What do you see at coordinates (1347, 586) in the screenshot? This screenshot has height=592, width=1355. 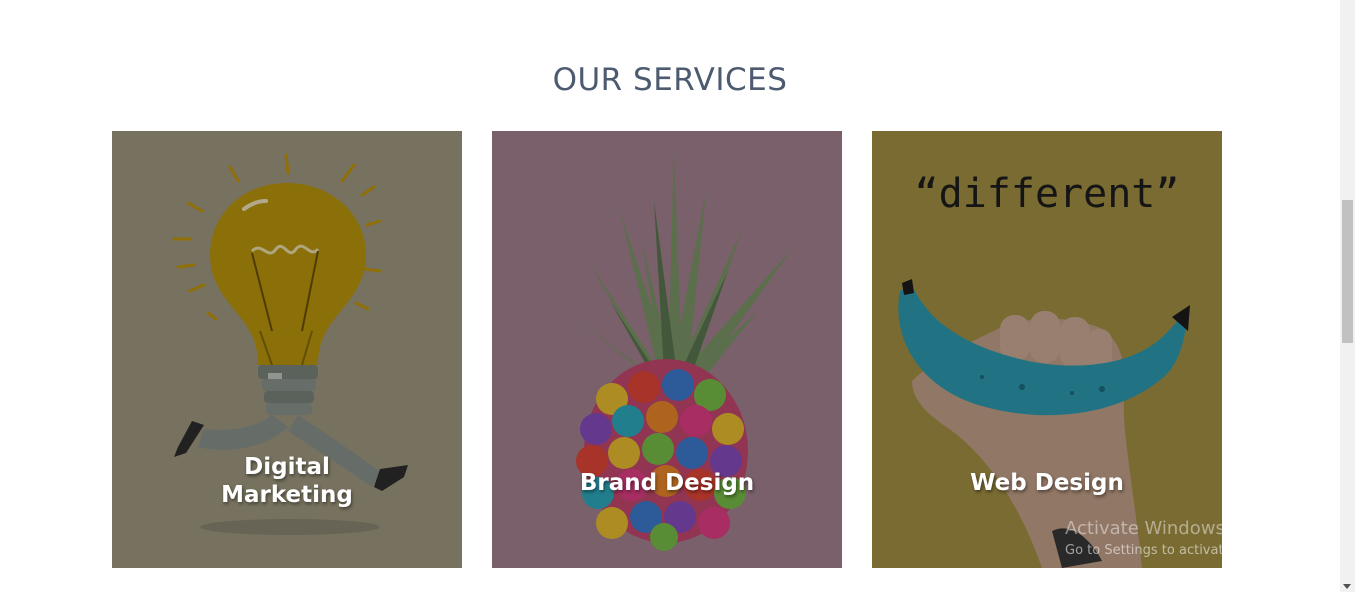 I see `scroll-down-arrow-icon` at bounding box center [1347, 586].